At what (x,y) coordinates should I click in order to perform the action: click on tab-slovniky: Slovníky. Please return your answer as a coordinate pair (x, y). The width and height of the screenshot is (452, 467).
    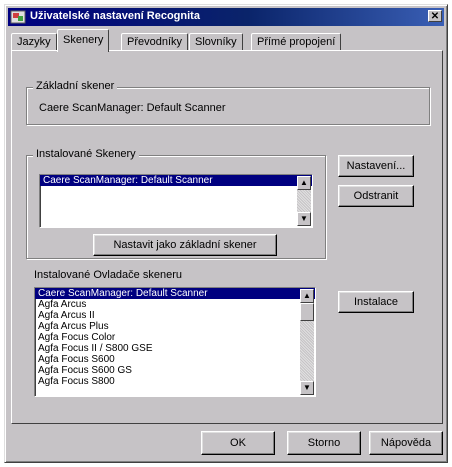
    Looking at the image, I should click on (216, 42).